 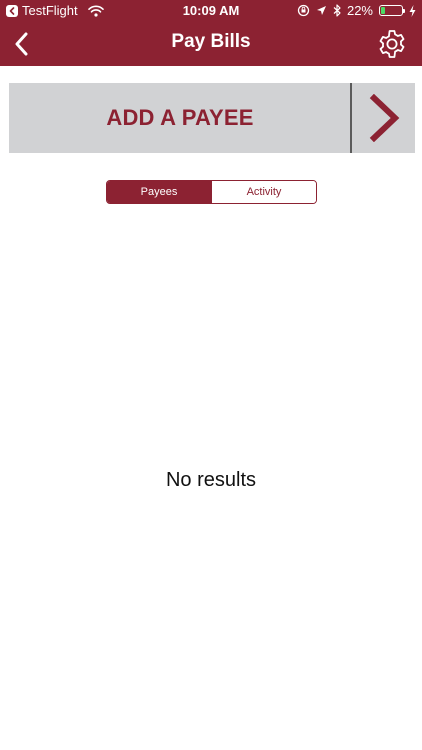 What do you see at coordinates (95, 11) in the screenshot?
I see `wifi-icon` at bounding box center [95, 11].